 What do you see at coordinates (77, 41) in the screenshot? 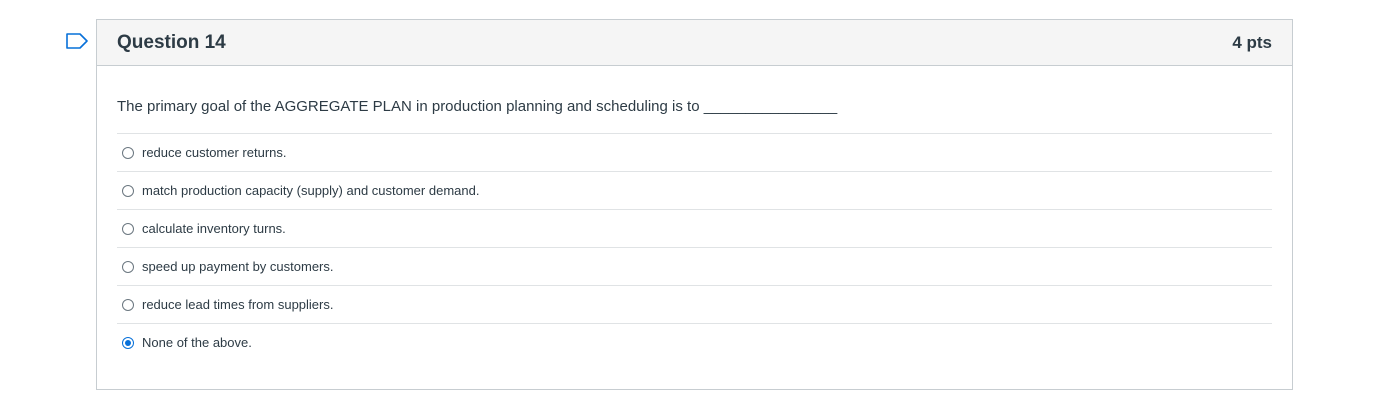
I see `flag-question-icon` at bounding box center [77, 41].